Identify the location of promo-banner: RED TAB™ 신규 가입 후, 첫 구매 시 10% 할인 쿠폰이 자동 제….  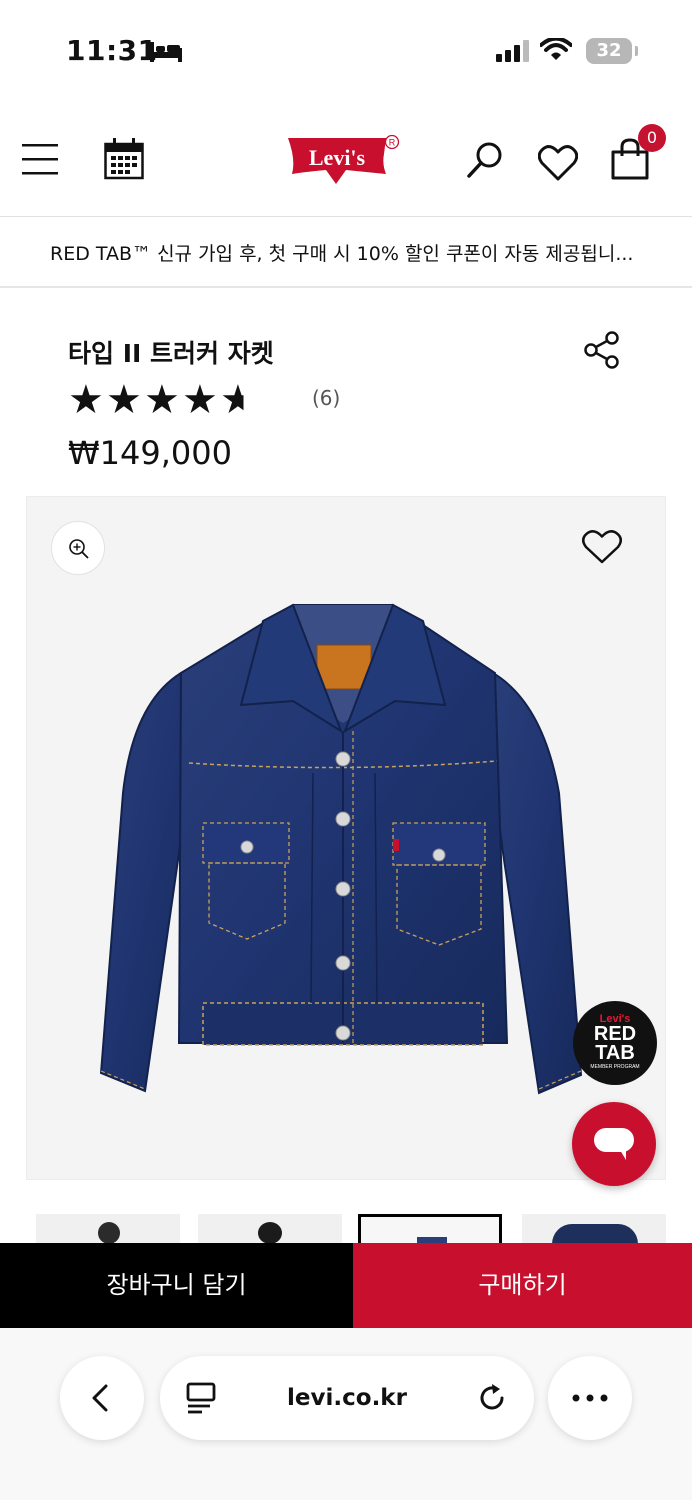
(346, 253).